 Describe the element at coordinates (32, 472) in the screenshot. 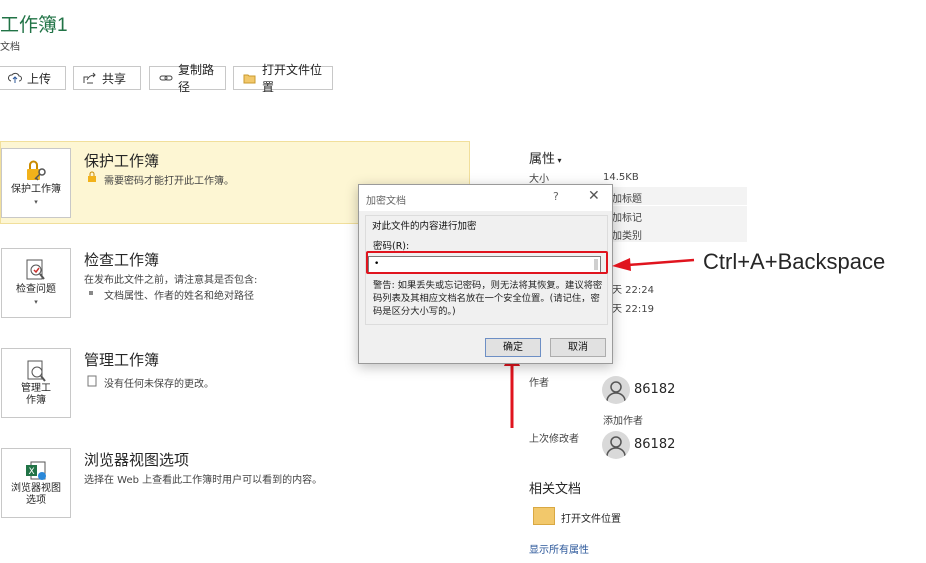

I see `svg-text: X` at that location.